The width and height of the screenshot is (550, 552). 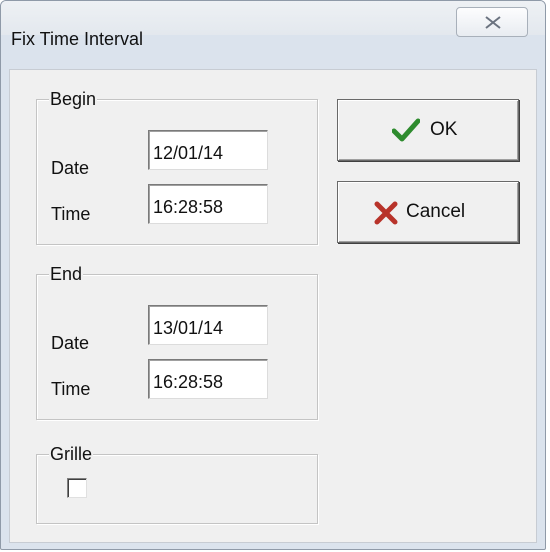 I want to click on begin-group: Begin Date Time, so click(x=177, y=167).